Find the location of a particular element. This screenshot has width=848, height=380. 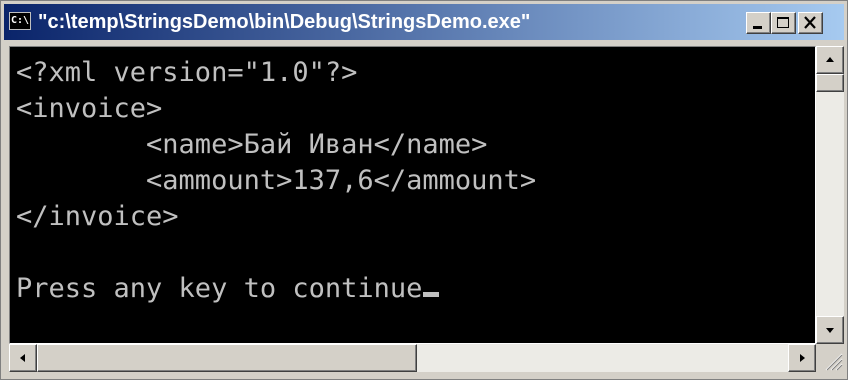

arrow-right-icon is located at coordinates (802, 358).